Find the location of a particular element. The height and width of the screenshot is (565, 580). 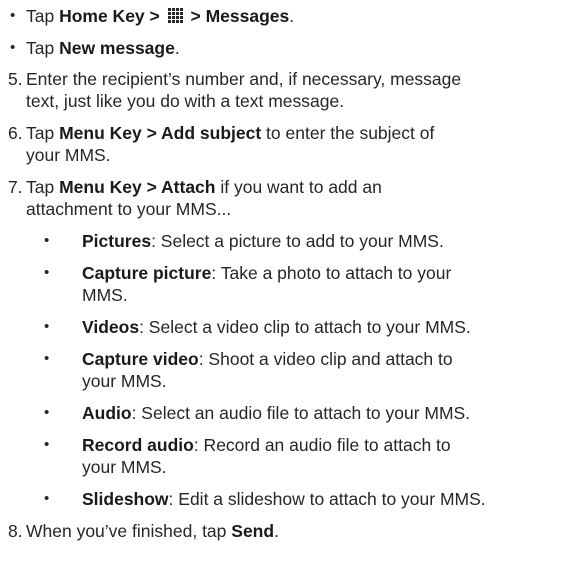

step-number: 6. is located at coordinates (15, 133).